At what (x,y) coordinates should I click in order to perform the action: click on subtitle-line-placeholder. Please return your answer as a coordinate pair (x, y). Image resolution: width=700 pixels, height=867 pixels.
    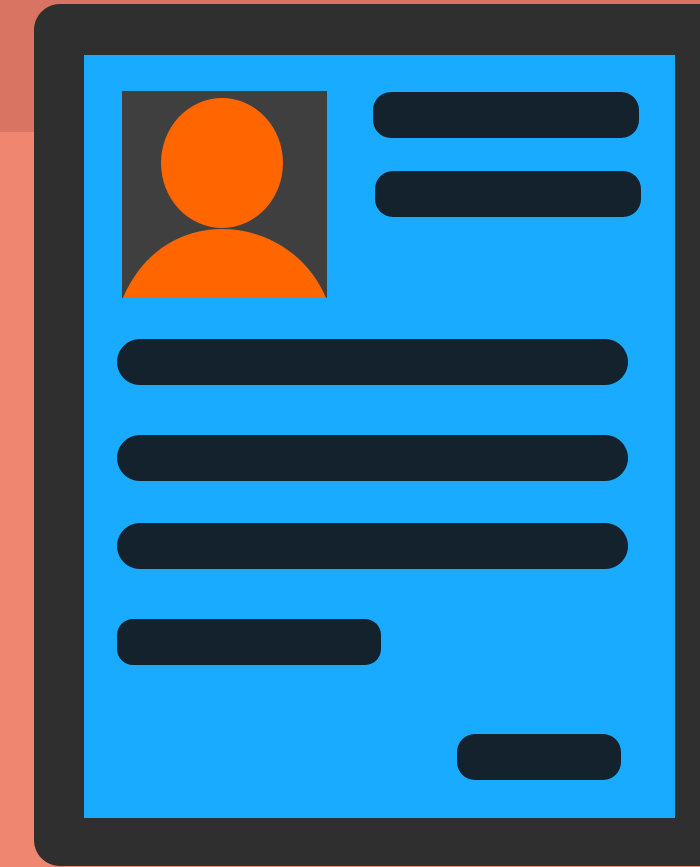
    Looking at the image, I should click on (508, 194).